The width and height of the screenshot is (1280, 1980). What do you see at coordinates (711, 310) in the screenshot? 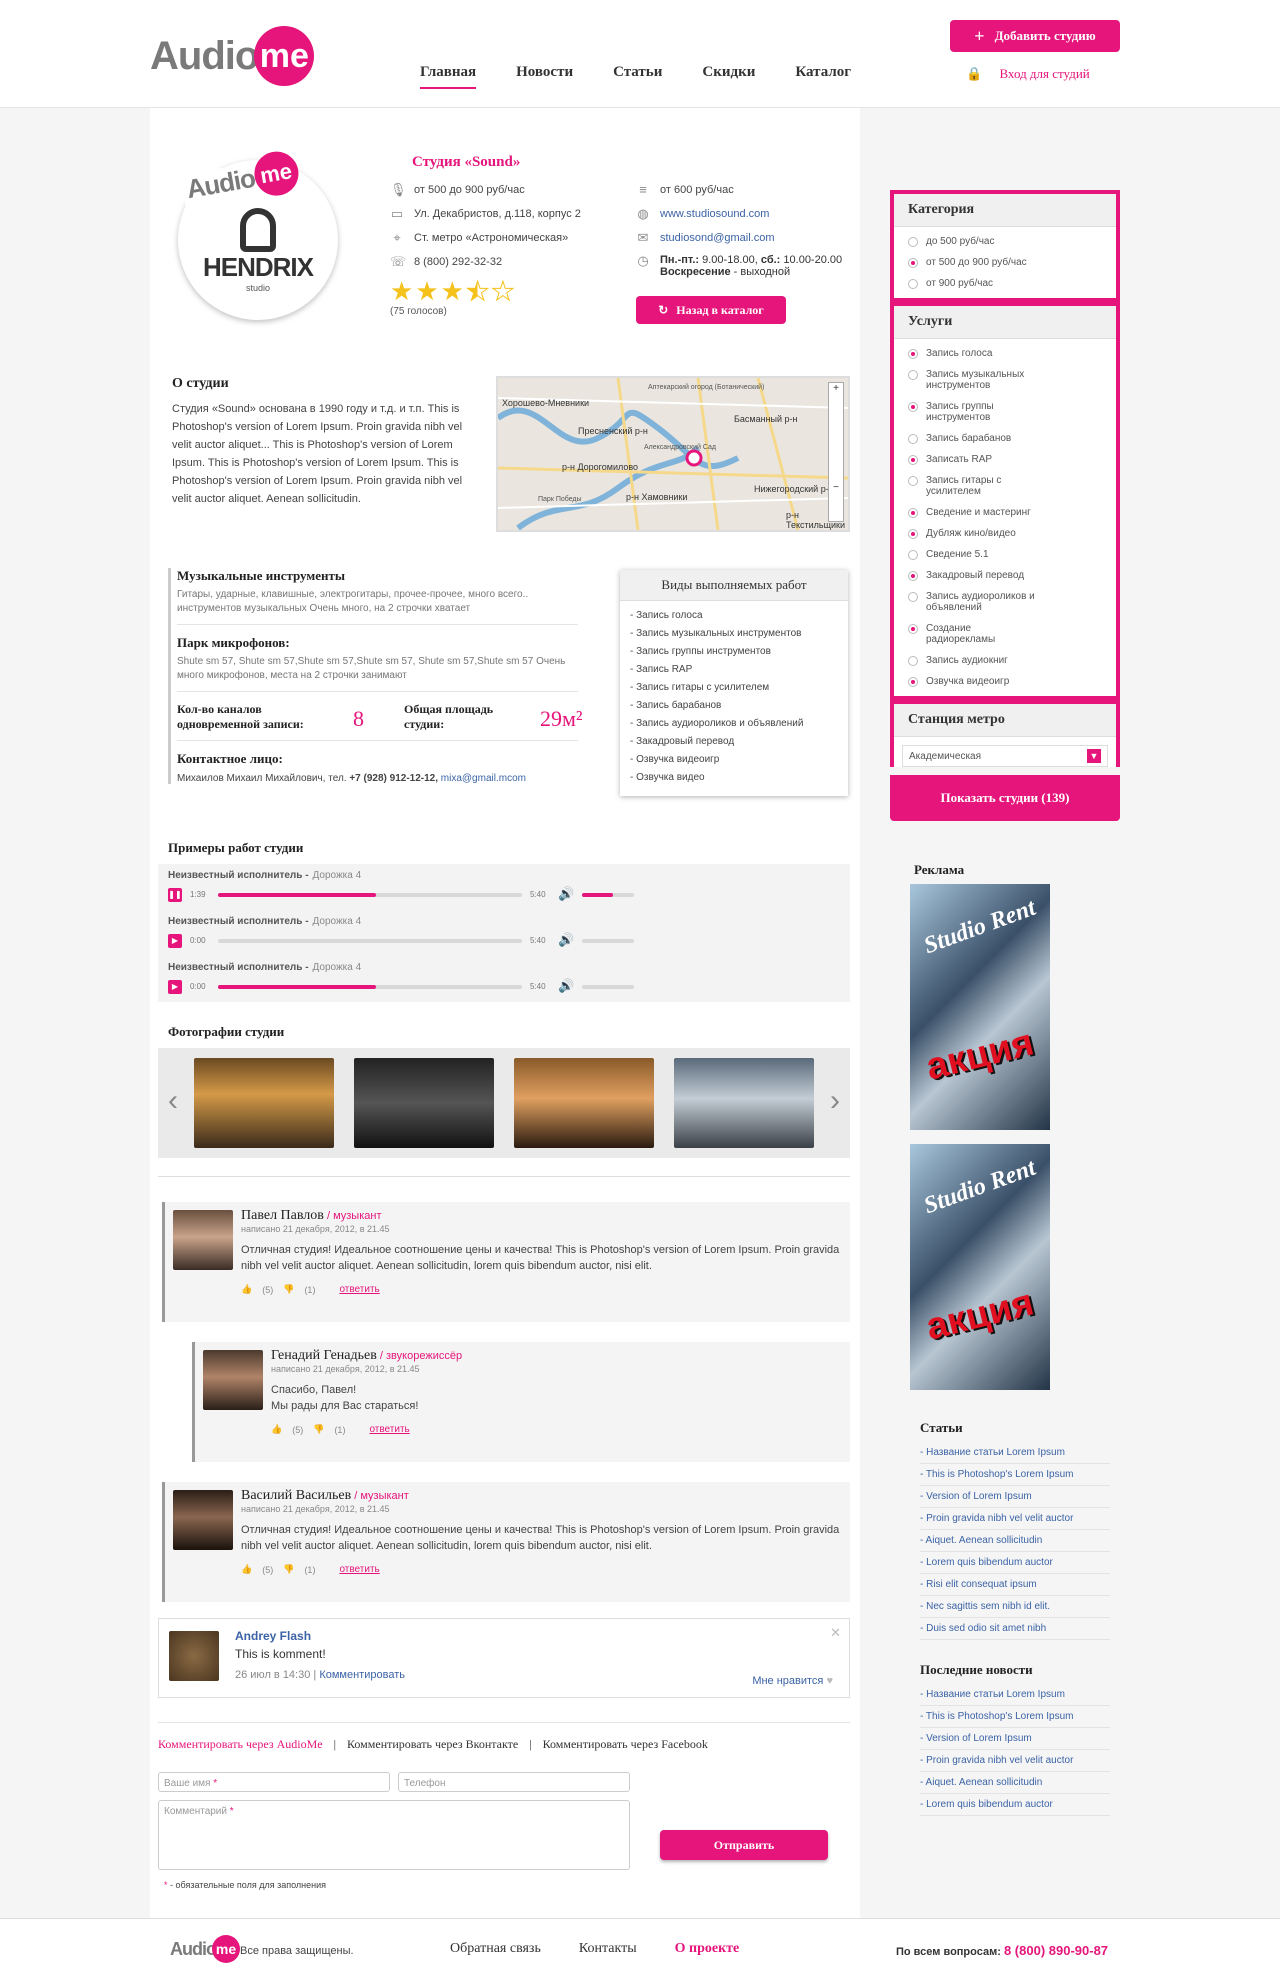
I see `back-to-catalog-button: ↻ Назад в каталог` at bounding box center [711, 310].